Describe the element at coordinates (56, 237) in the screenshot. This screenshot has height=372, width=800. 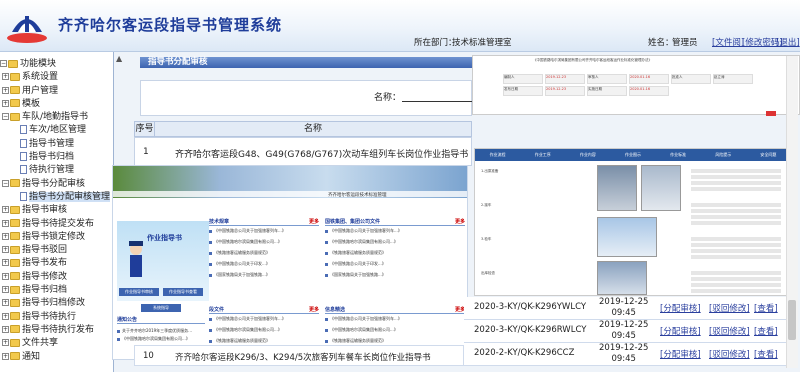
I see `sidebar-item: + 指导书锁定修改` at that location.